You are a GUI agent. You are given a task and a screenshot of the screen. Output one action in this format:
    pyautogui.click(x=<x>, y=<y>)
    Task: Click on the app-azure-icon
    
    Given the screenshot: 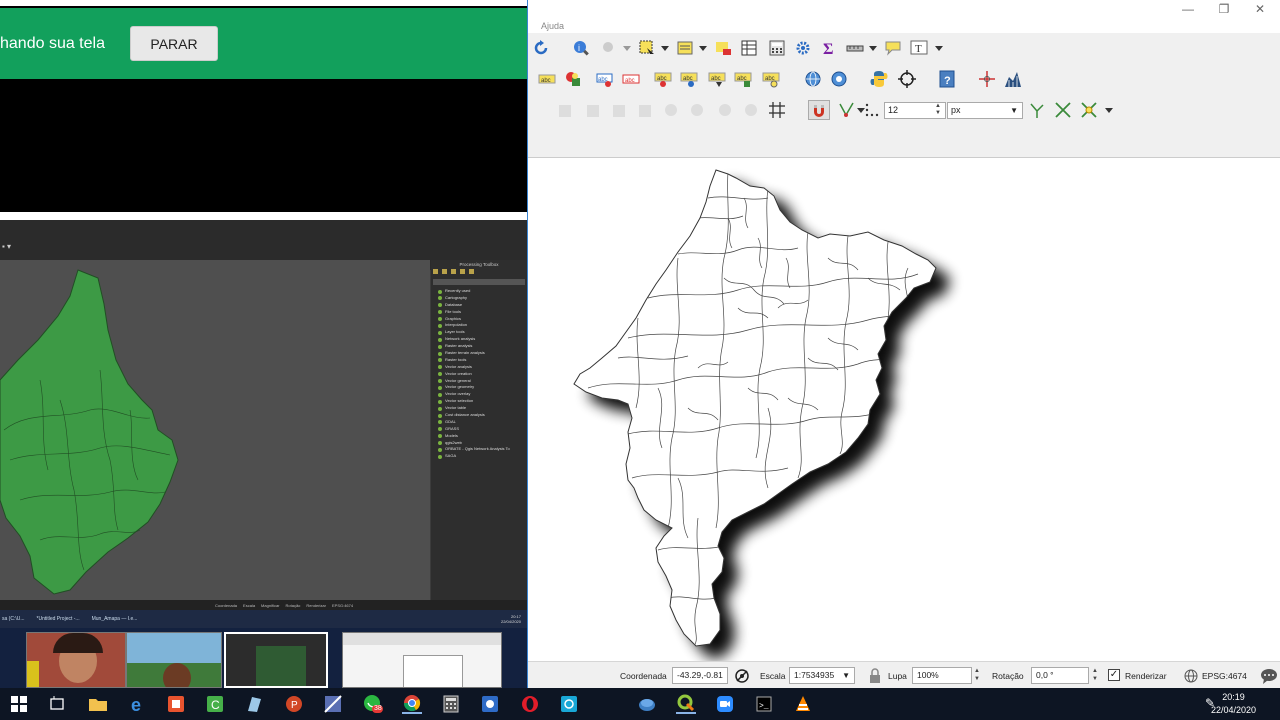 What is the action you would take?
    pyautogui.click(x=647, y=704)
    